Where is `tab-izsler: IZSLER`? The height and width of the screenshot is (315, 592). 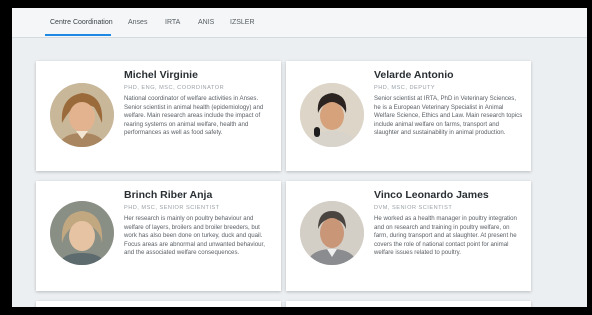 tab-izsler: IZSLER is located at coordinates (242, 22).